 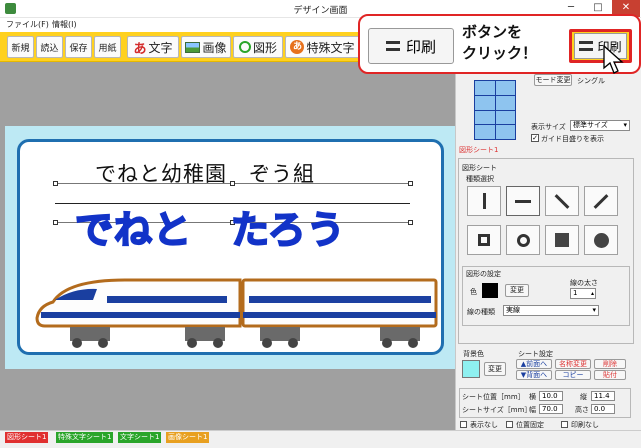 I want to click on guide-checkbox: ✓, so click(x=535, y=138).